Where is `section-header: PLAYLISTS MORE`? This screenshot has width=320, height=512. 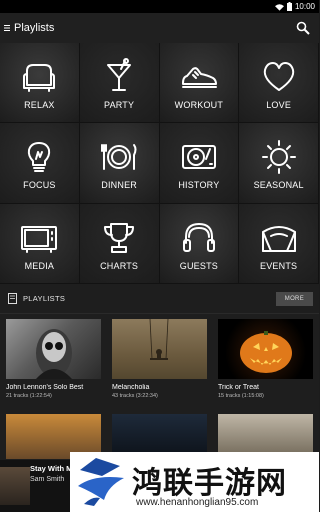
section-header: PLAYLISTS MORE is located at coordinates (159, 299).